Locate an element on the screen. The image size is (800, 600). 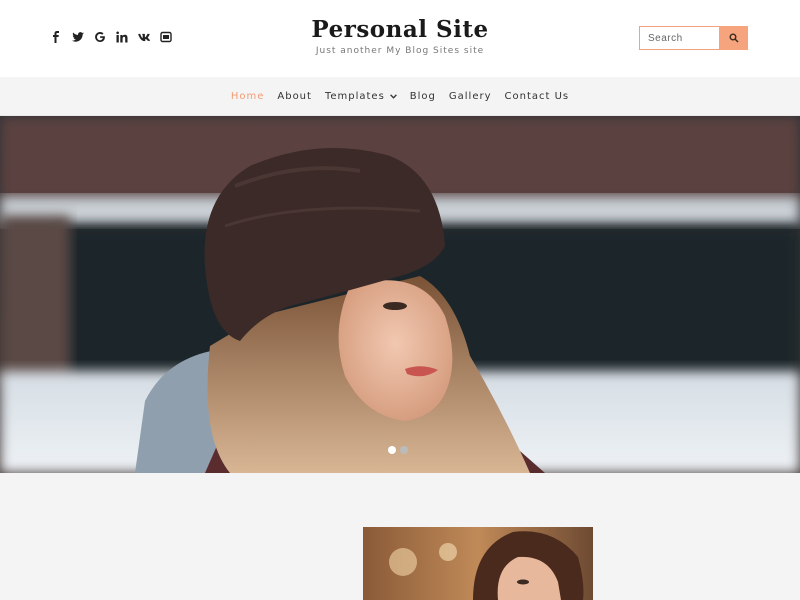
search-button is located at coordinates (733, 38).